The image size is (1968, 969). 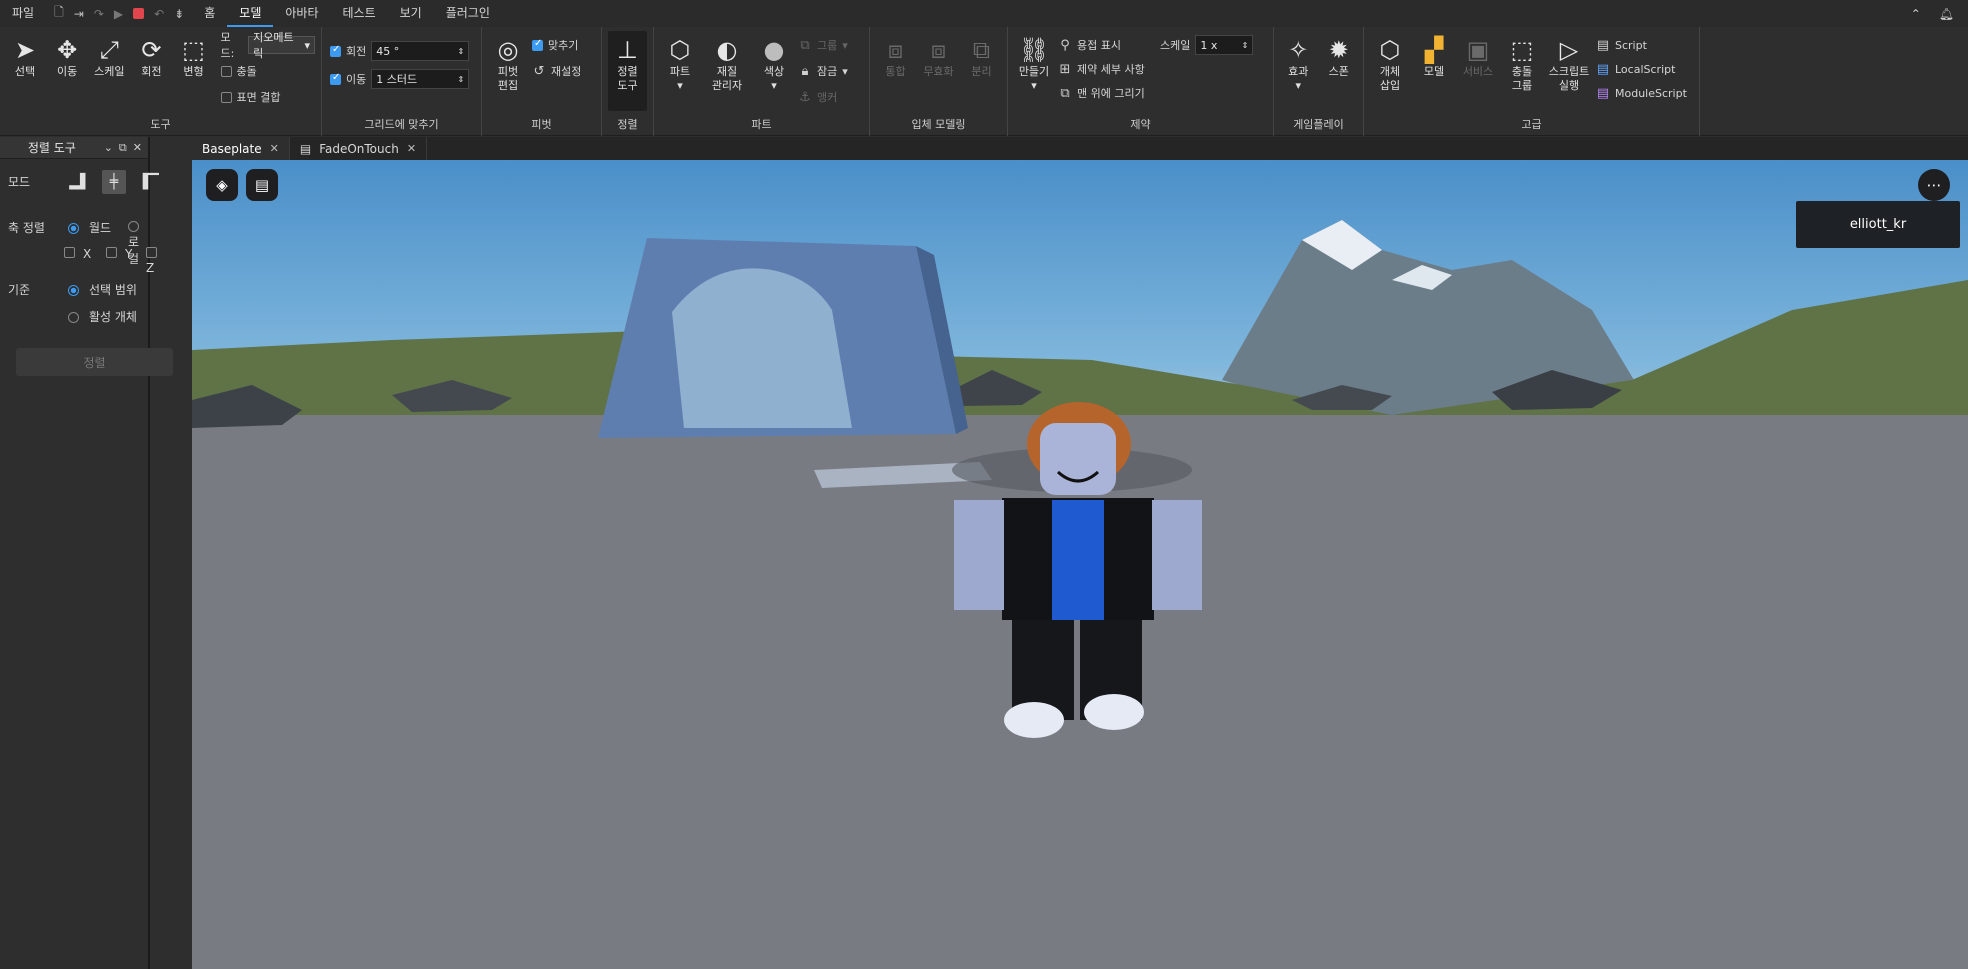 What do you see at coordinates (89, 227) in the screenshot?
I see `world-radio: 월드` at bounding box center [89, 227].